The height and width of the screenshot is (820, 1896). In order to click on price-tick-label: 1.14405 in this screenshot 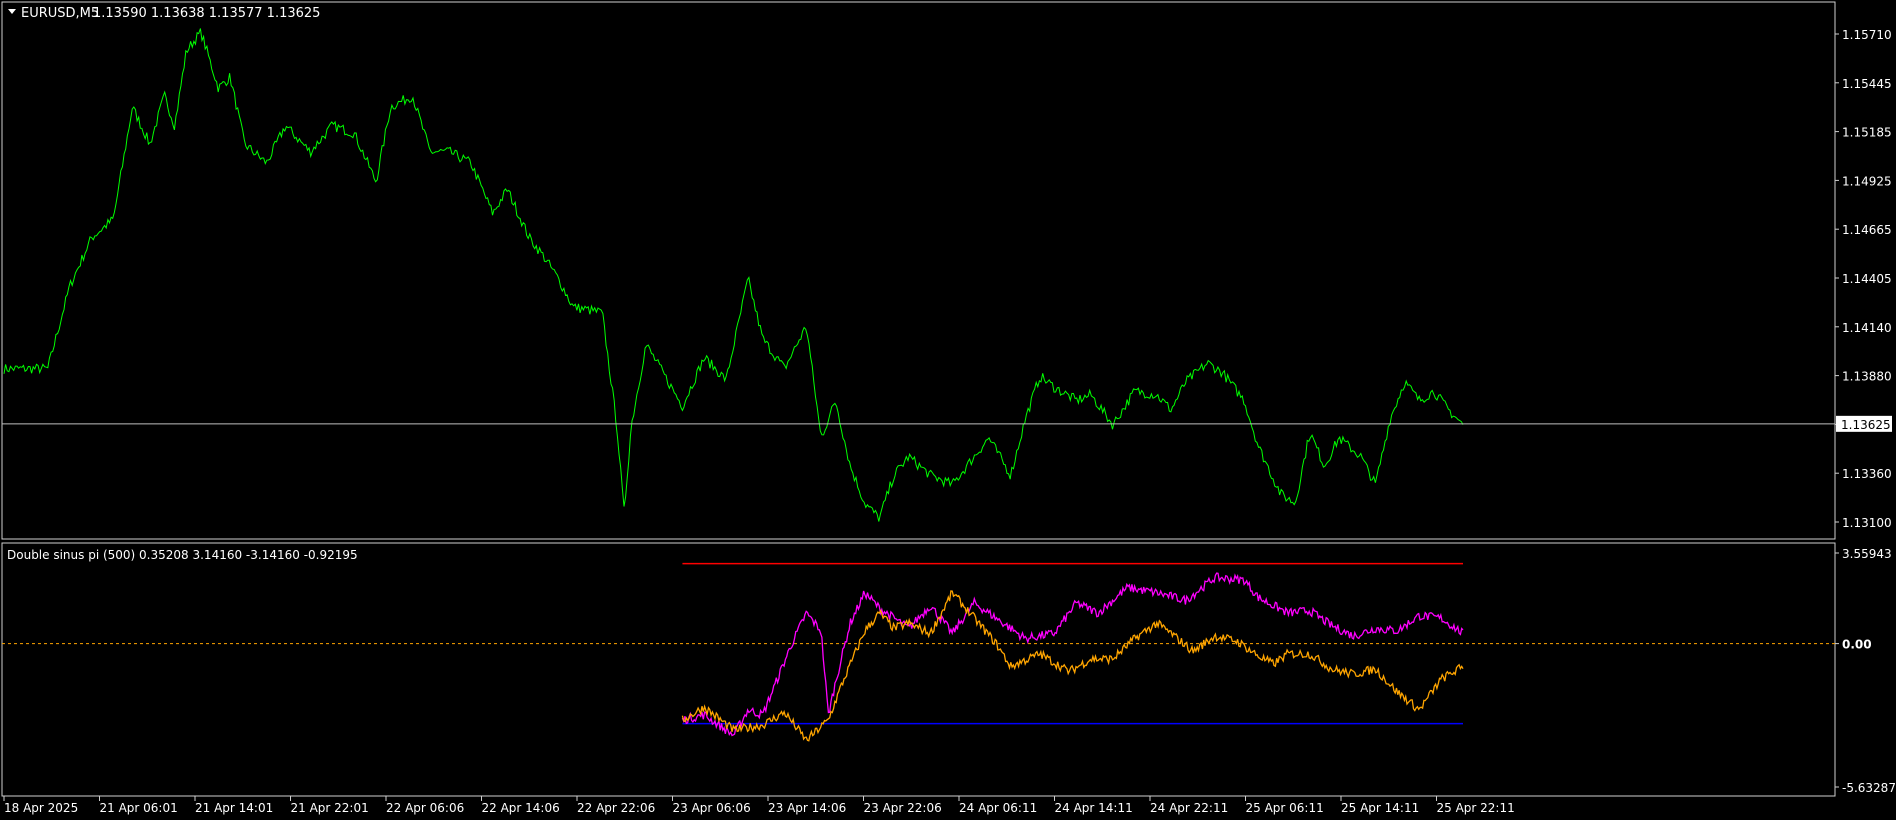, I will do `click(1867, 279)`.